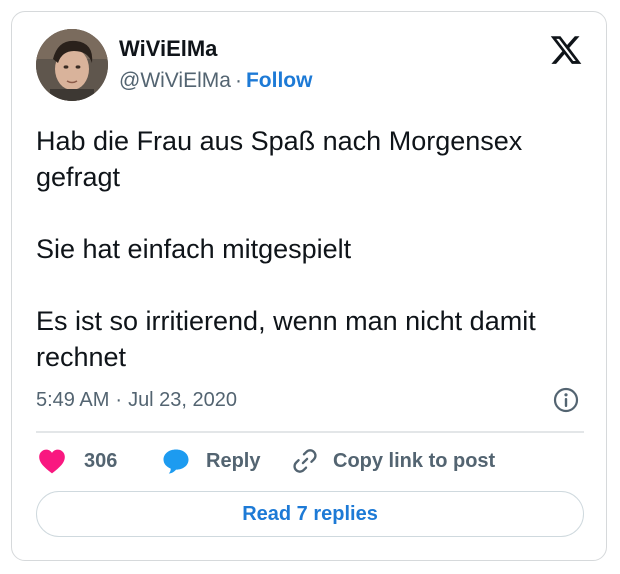 The width and height of the screenshot is (620, 574). What do you see at coordinates (101, 460) in the screenshot?
I see `like-count: 306` at bounding box center [101, 460].